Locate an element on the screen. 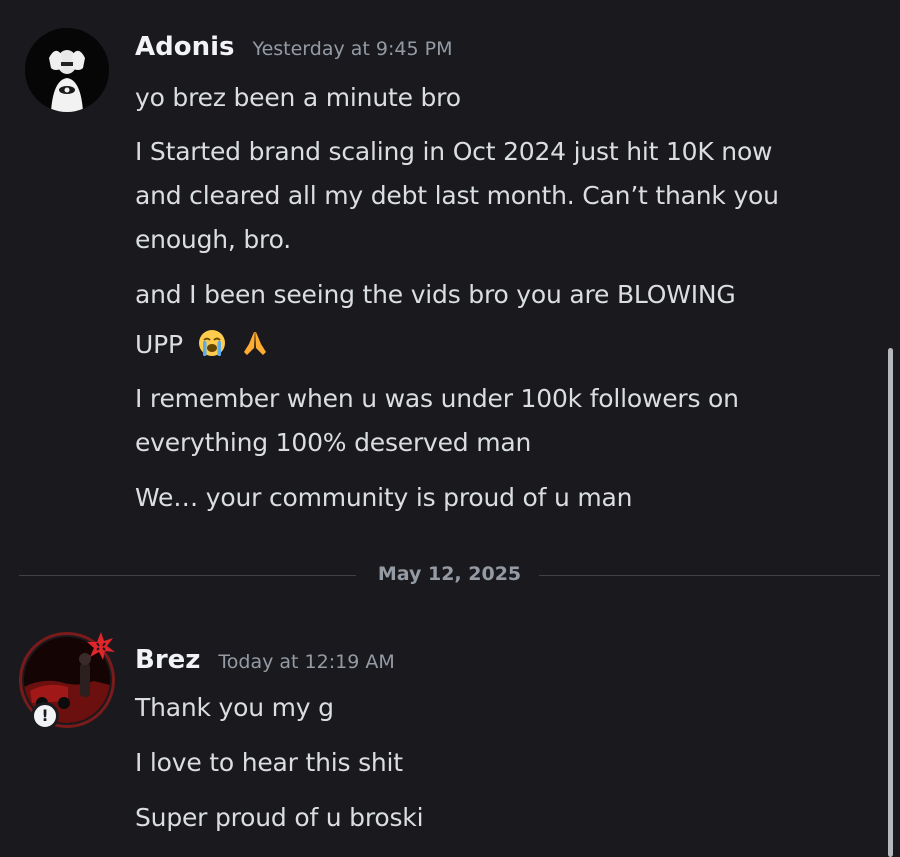 The image size is (900, 857). loudly-crying-face-emoji-icon is located at coordinates (212, 350).